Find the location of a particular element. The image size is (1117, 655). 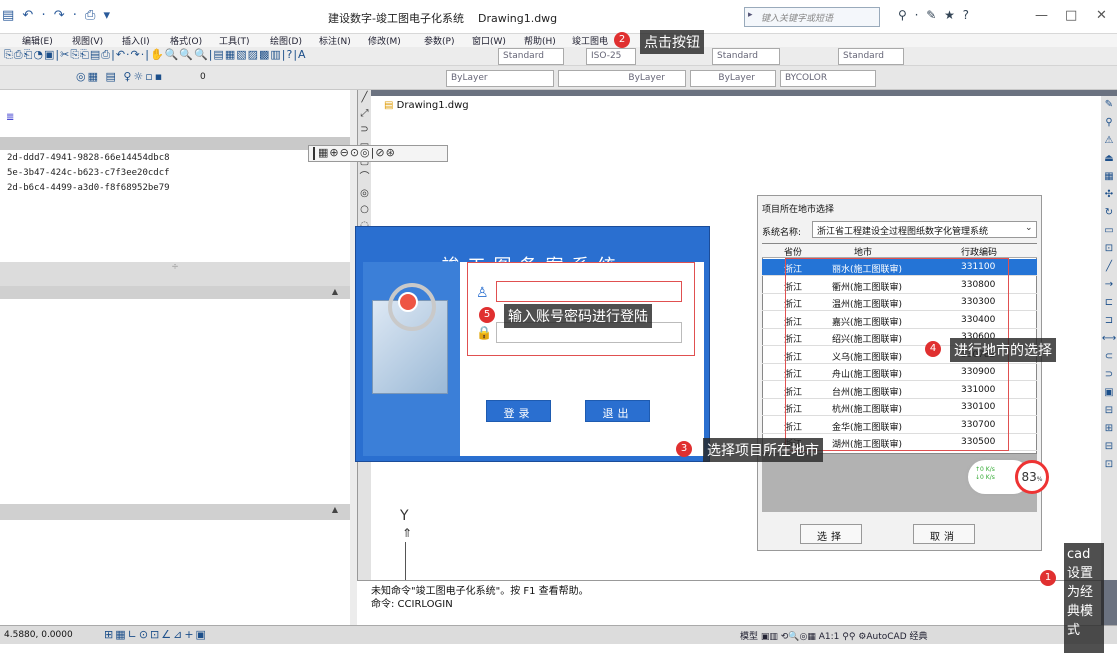

text-style-select: Standard is located at coordinates (531, 56).